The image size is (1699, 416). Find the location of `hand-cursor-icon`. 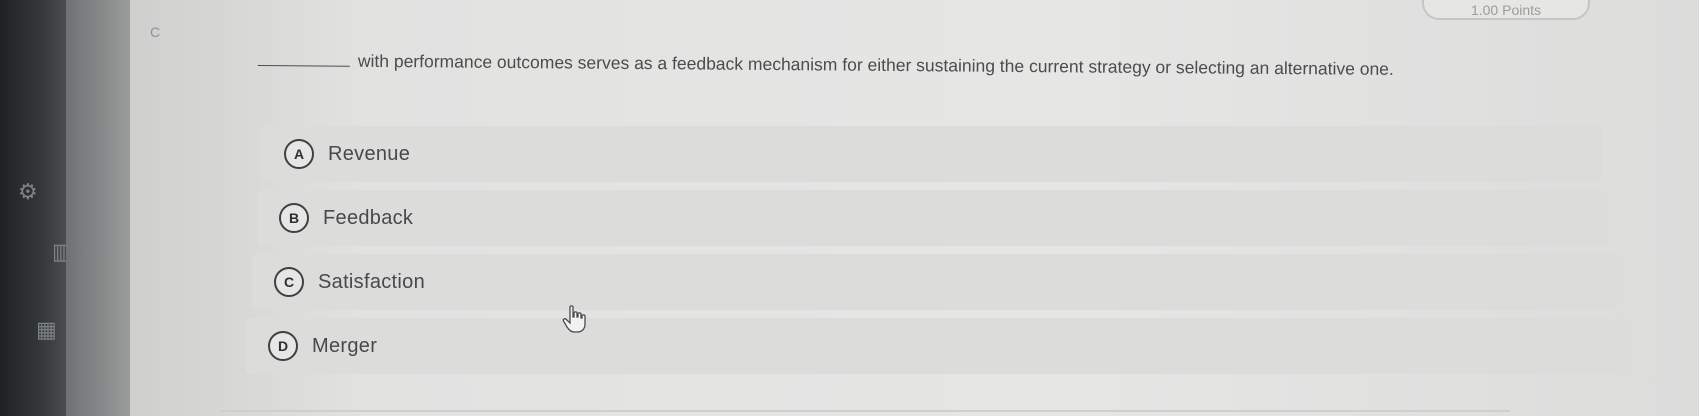

hand-cursor-icon is located at coordinates (574, 319).